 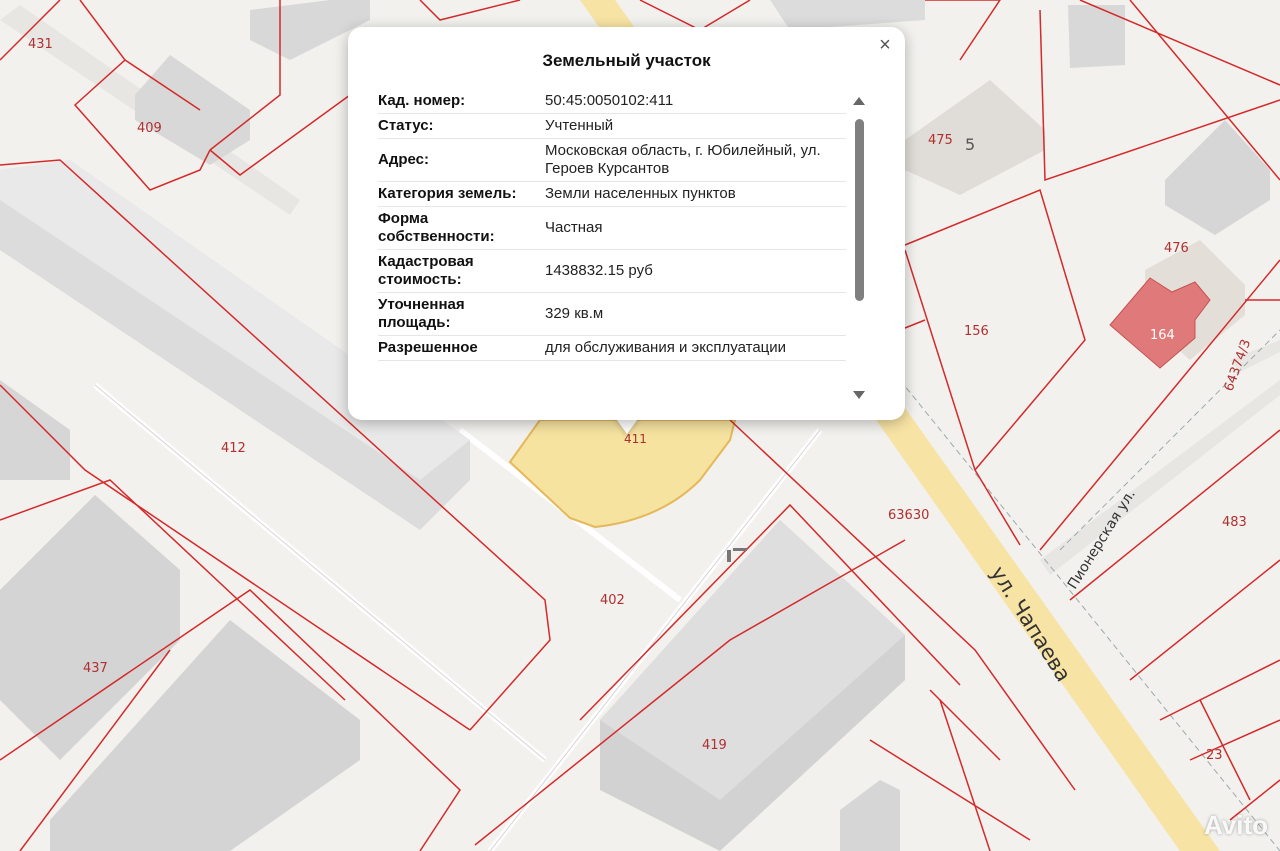 I want to click on plot-label-23: 23, so click(x=1214, y=755).